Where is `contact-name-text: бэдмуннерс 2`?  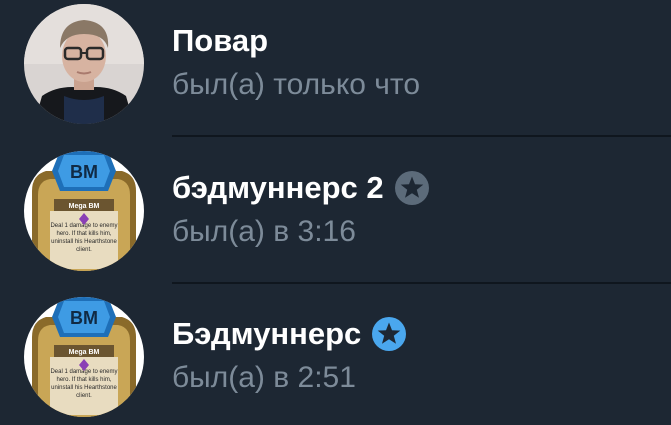
contact-name-text: бэдмуннерс 2 is located at coordinates (278, 187).